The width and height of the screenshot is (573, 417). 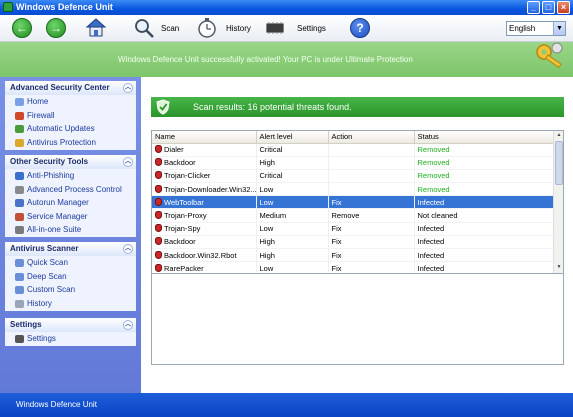 I want to click on alert-level-text: Low, so click(x=266, y=202).